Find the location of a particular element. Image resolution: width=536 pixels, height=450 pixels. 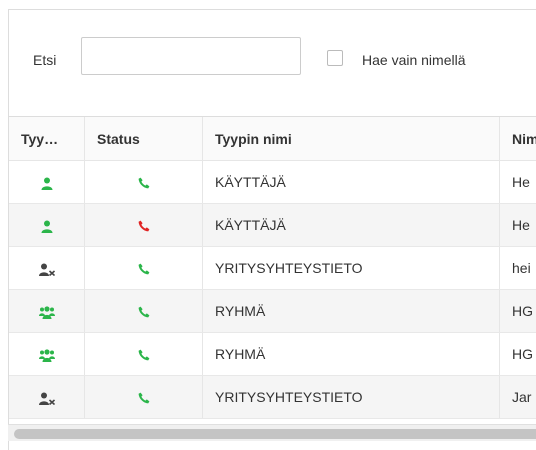

table-row: YRITYSYHTEYSTIETO hei is located at coordinates (272, 268).